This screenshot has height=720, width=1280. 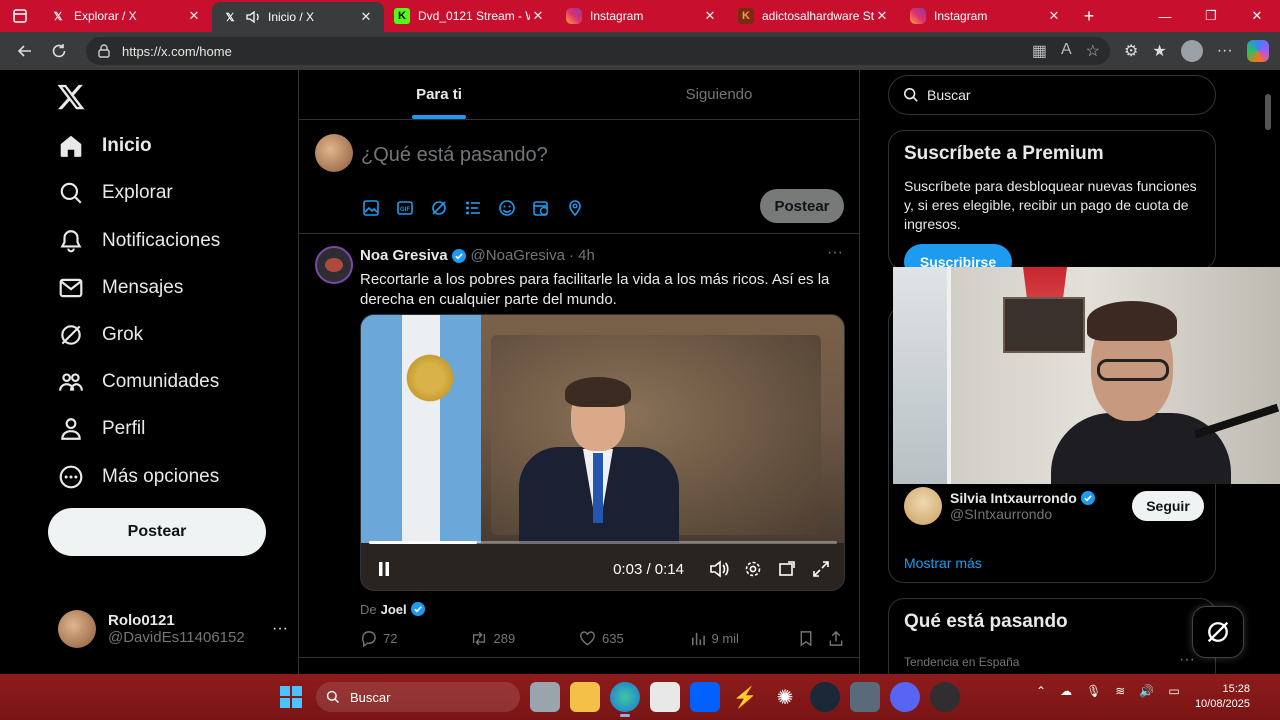 What do you see at coordinates (943, 563) in the screenshot?
I see `show-more-link: Mostrar más` at bounding box center [943, 563].